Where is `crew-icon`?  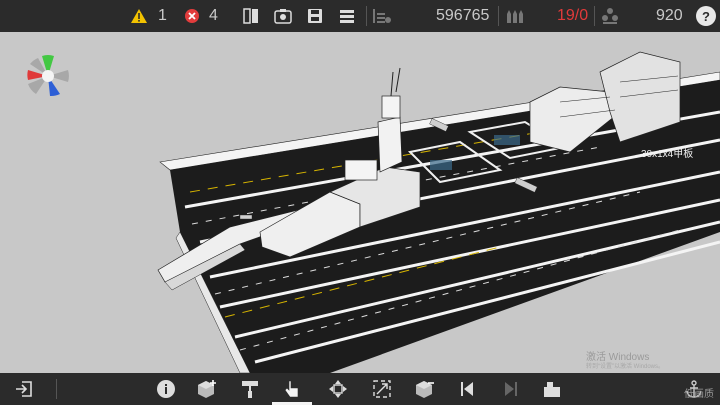 crew-icon is located at coordinates (610, 16).